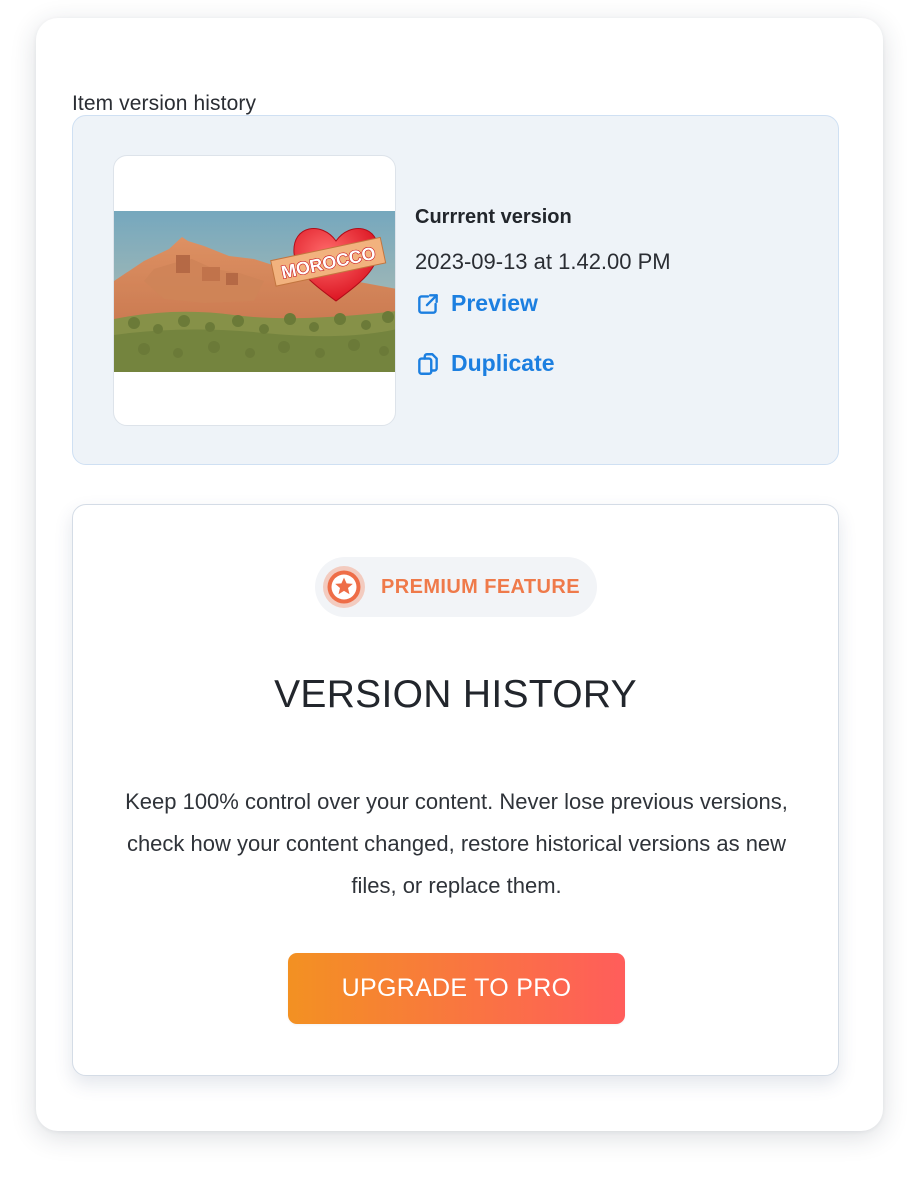 This screenshot has width=907, height=1200. I want to click on version-timestamp: 2023-09-13 at 1.42.00 PM, so click(543, 261).